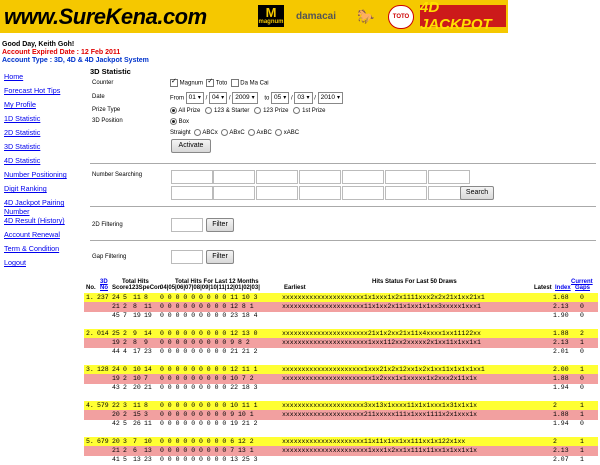 This screenshot has width=600, height=465. Describe the element at coordinates (280, 98) in the screenshot. I see `to-day-select: 05` at that location.